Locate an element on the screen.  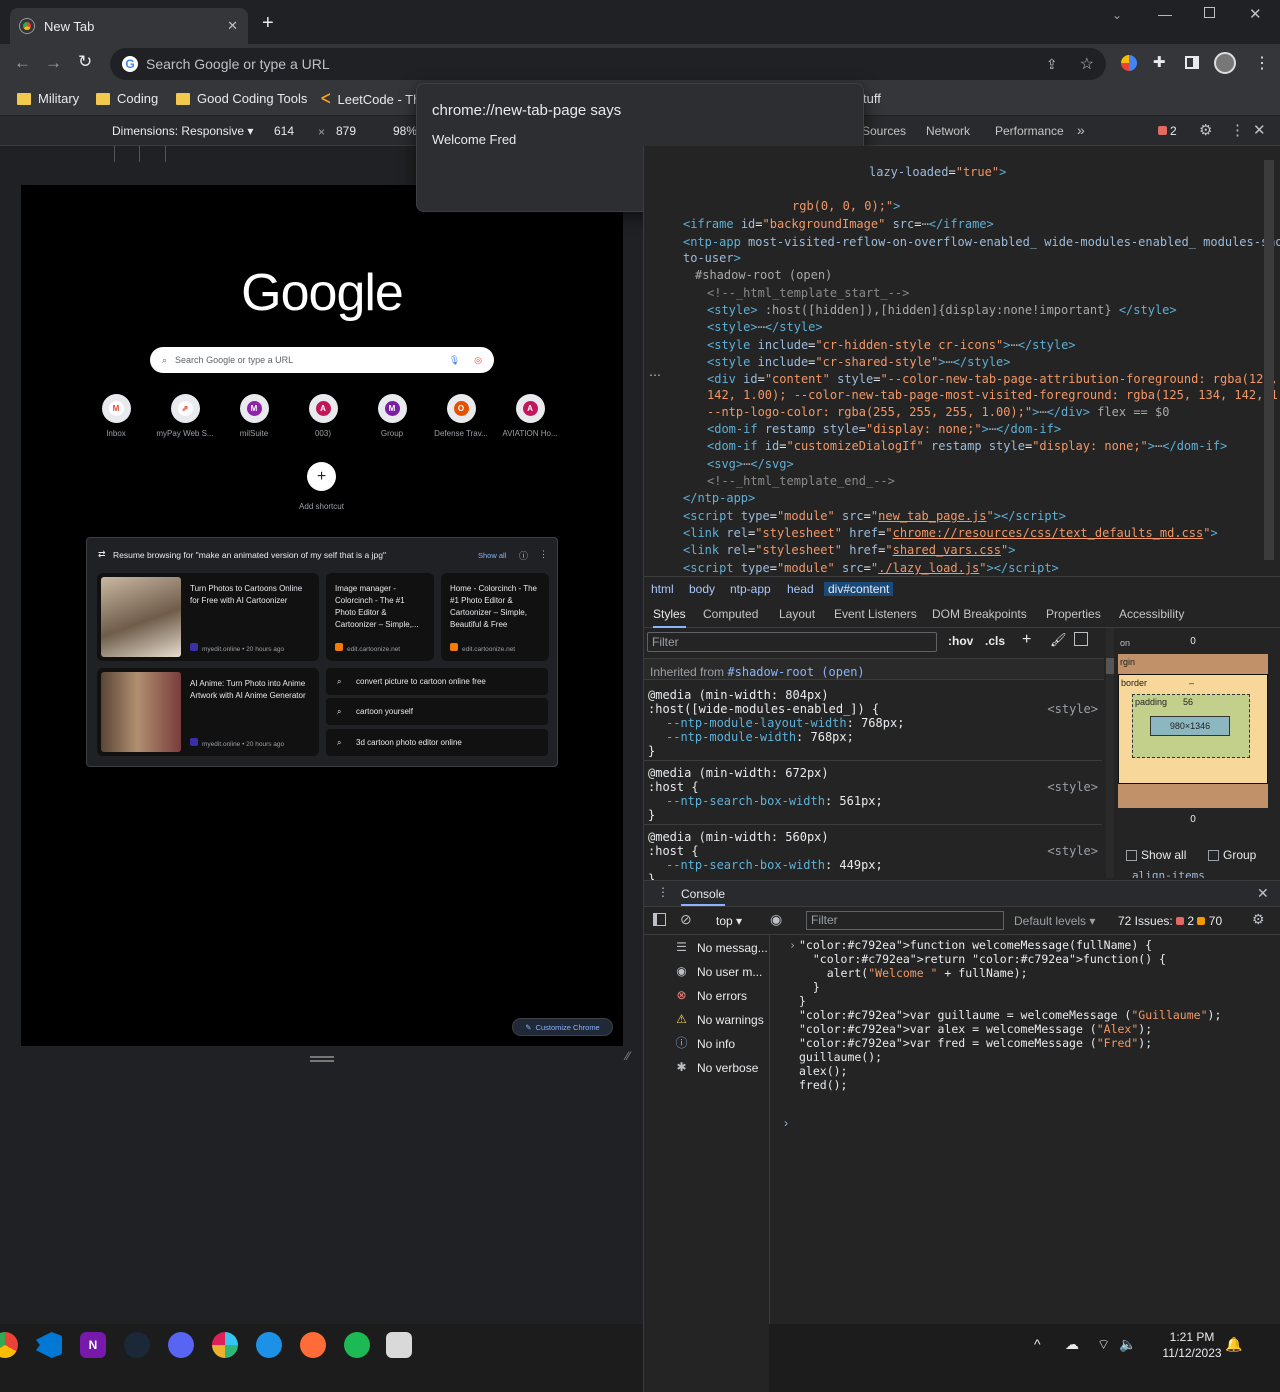
docker-taskbar-icon is located at coordinates (269, 1345).